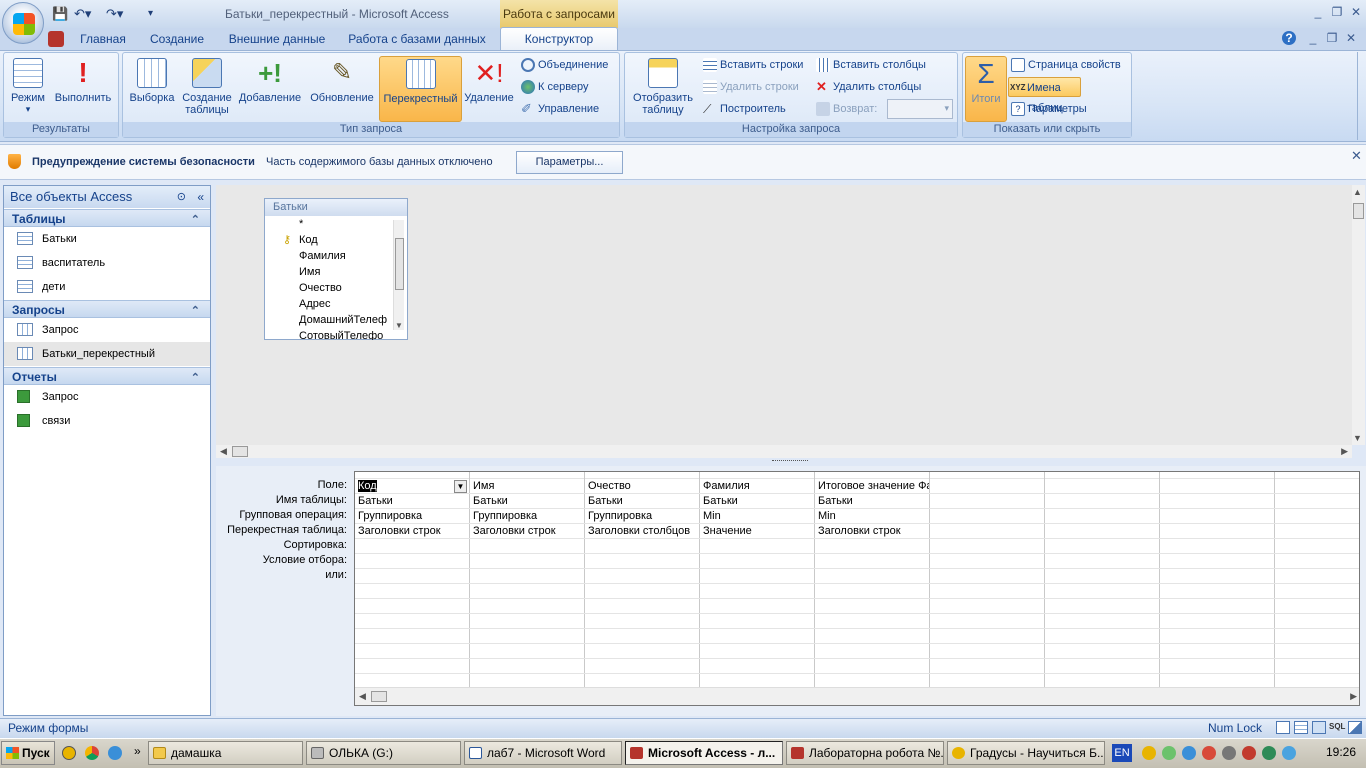 This screenshot has width=1366, height=768. I want to click on taskbar-item-folder: дамашка, so click(225, 753).